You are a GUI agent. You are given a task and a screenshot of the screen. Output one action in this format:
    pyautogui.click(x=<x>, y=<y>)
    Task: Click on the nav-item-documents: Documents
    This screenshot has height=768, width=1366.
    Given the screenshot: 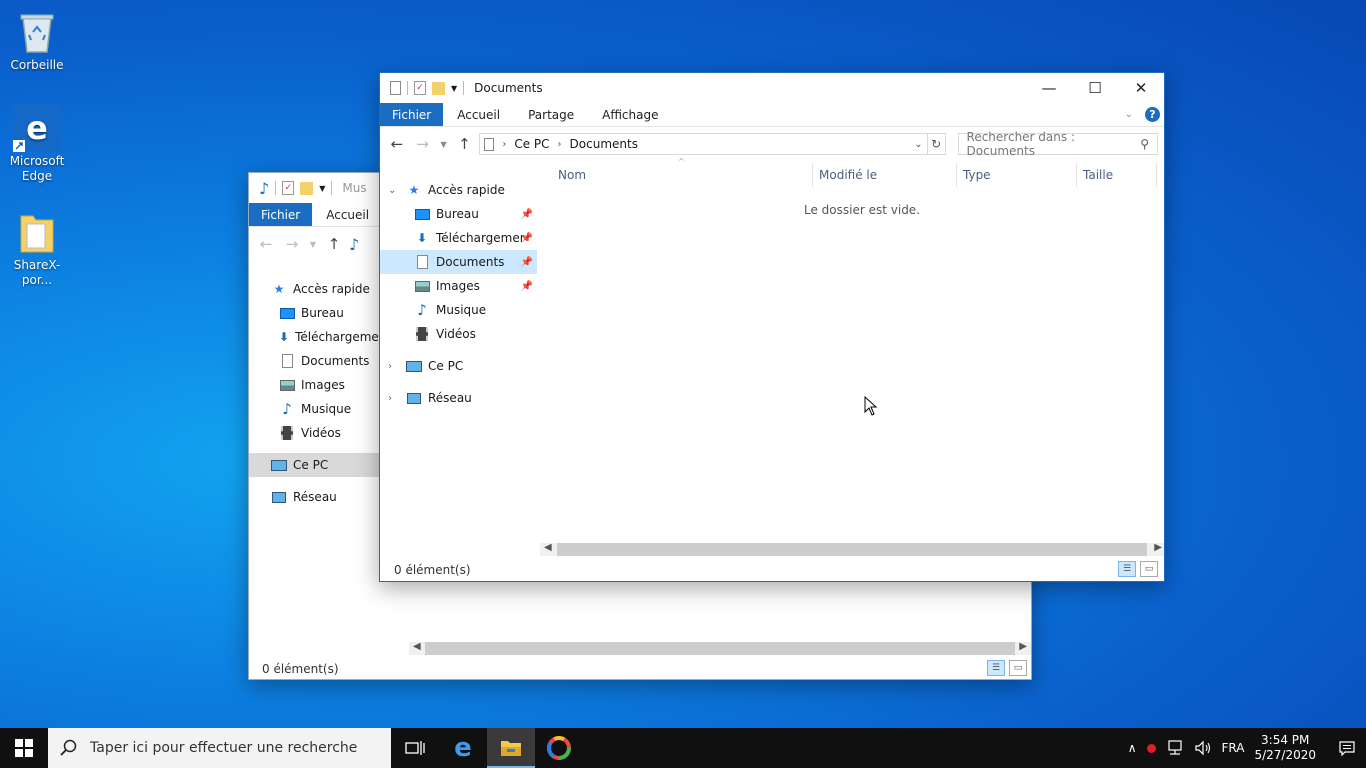 What is the action you would take?
    pyautogui.click(x=326, y=361)
    